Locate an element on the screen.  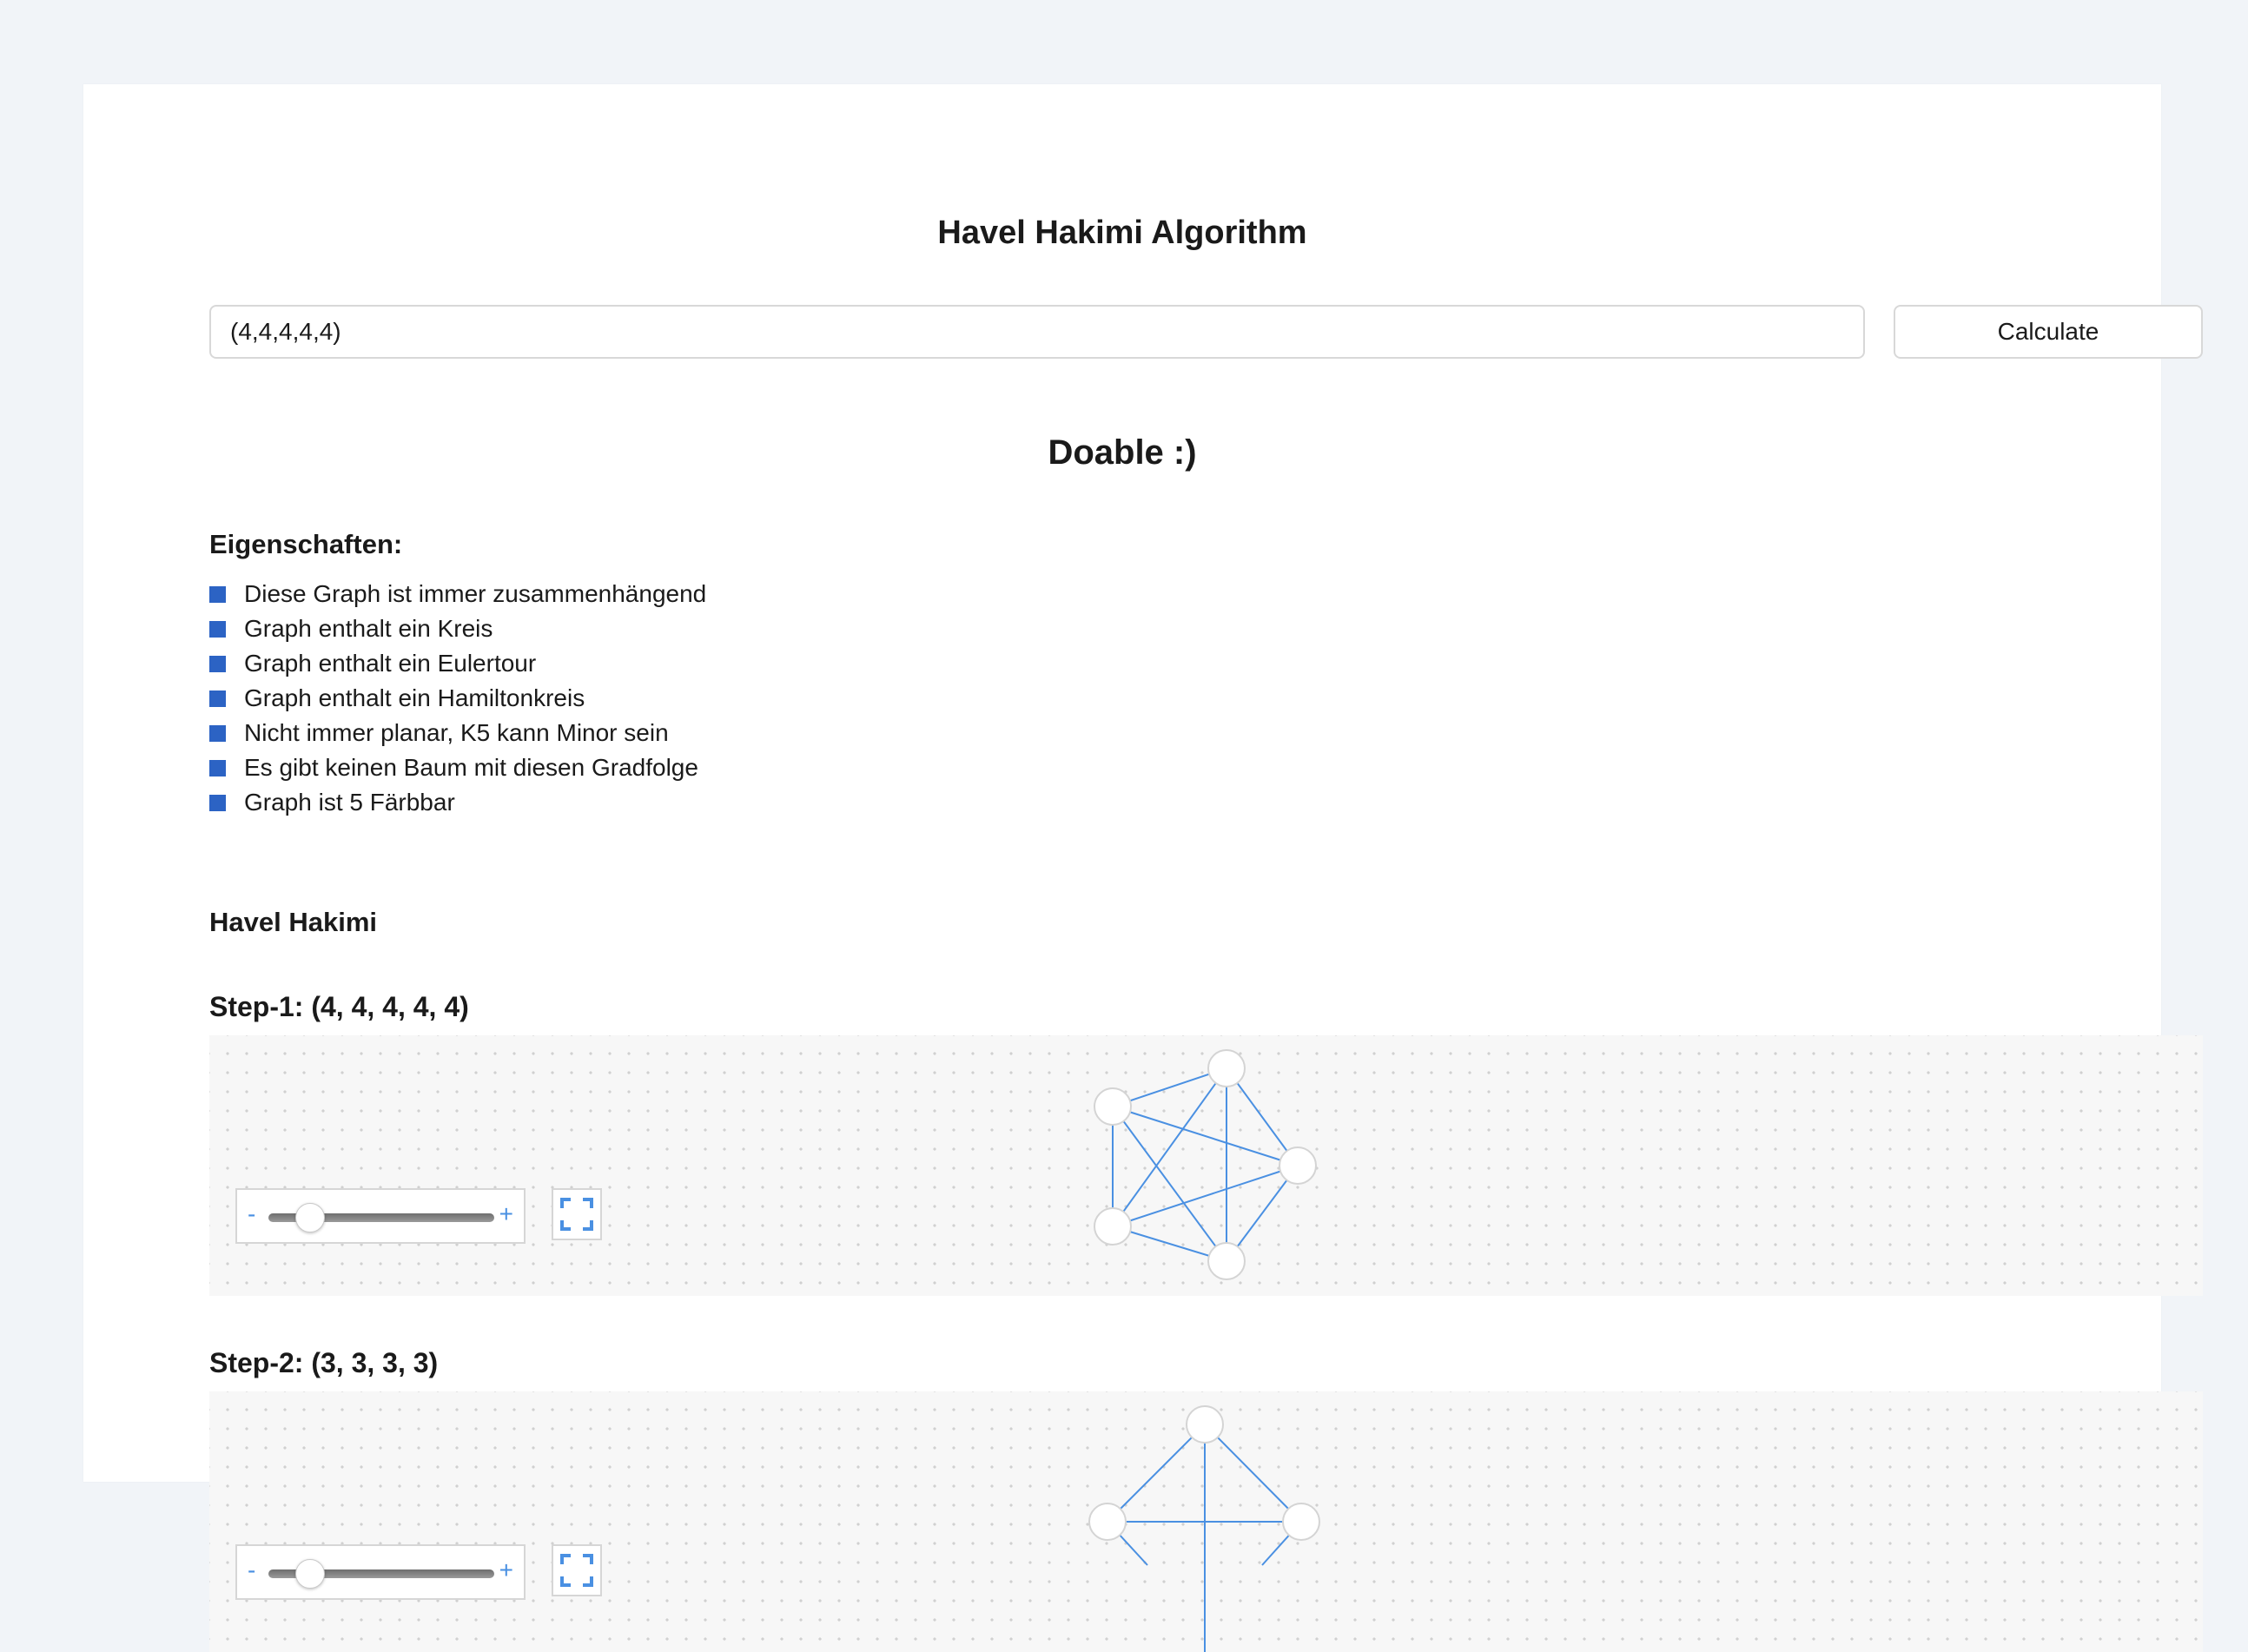
step-1-heading: Step-1: (4, 4, 4, 4, 4) is located at coordinates (339, 1006).